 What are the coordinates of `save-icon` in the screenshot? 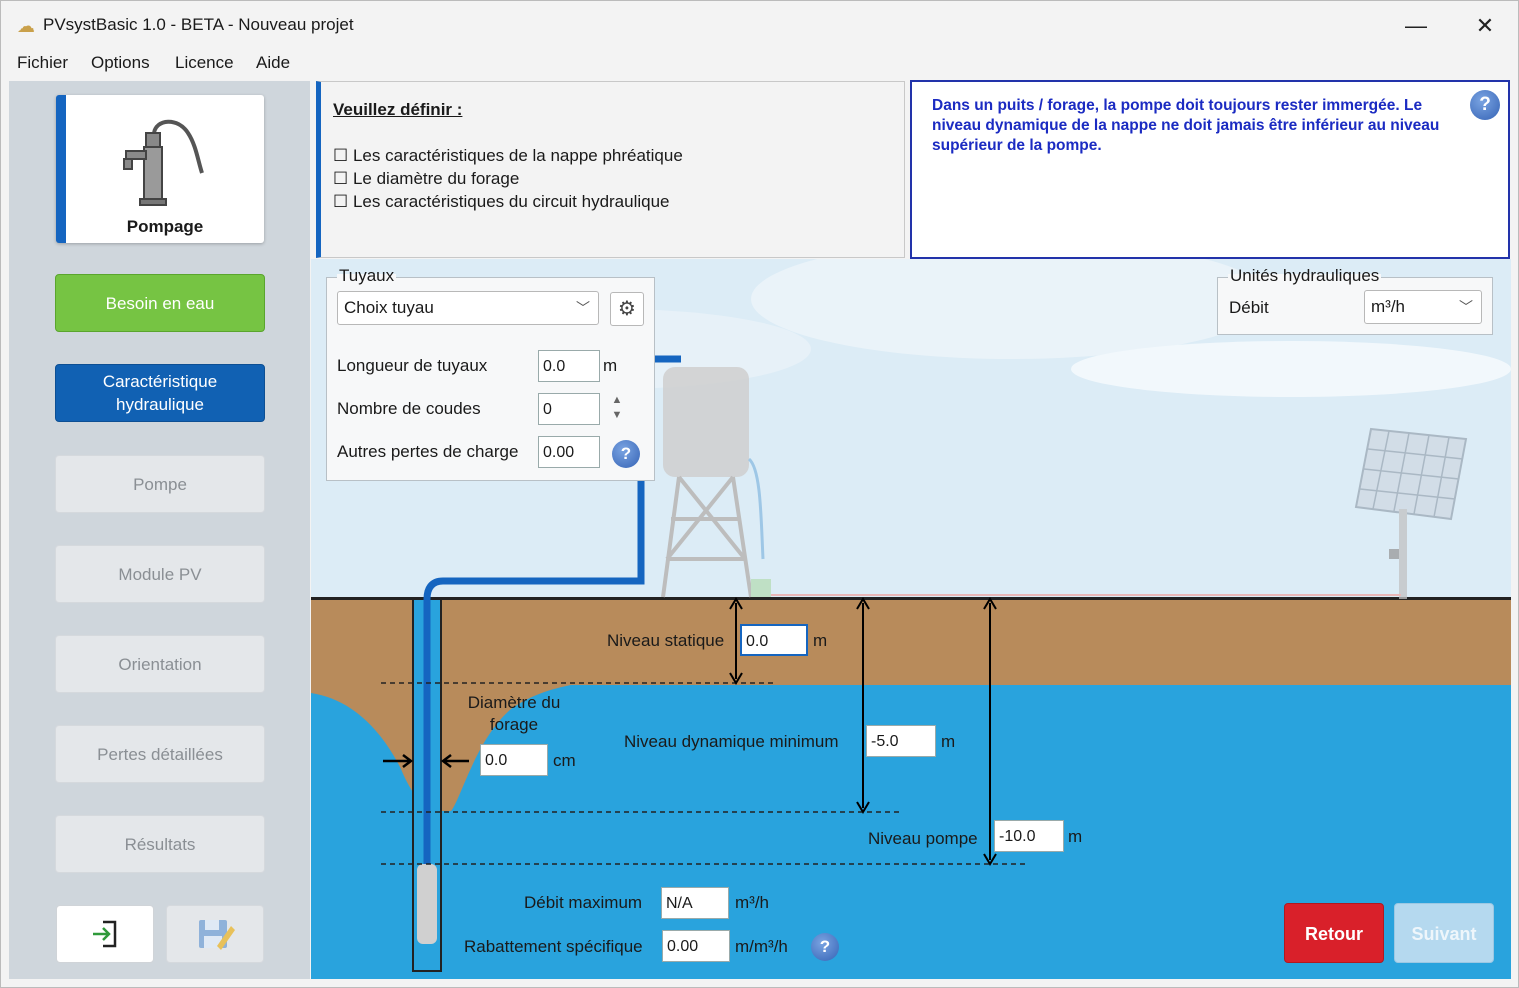 It's located at (217, 935).